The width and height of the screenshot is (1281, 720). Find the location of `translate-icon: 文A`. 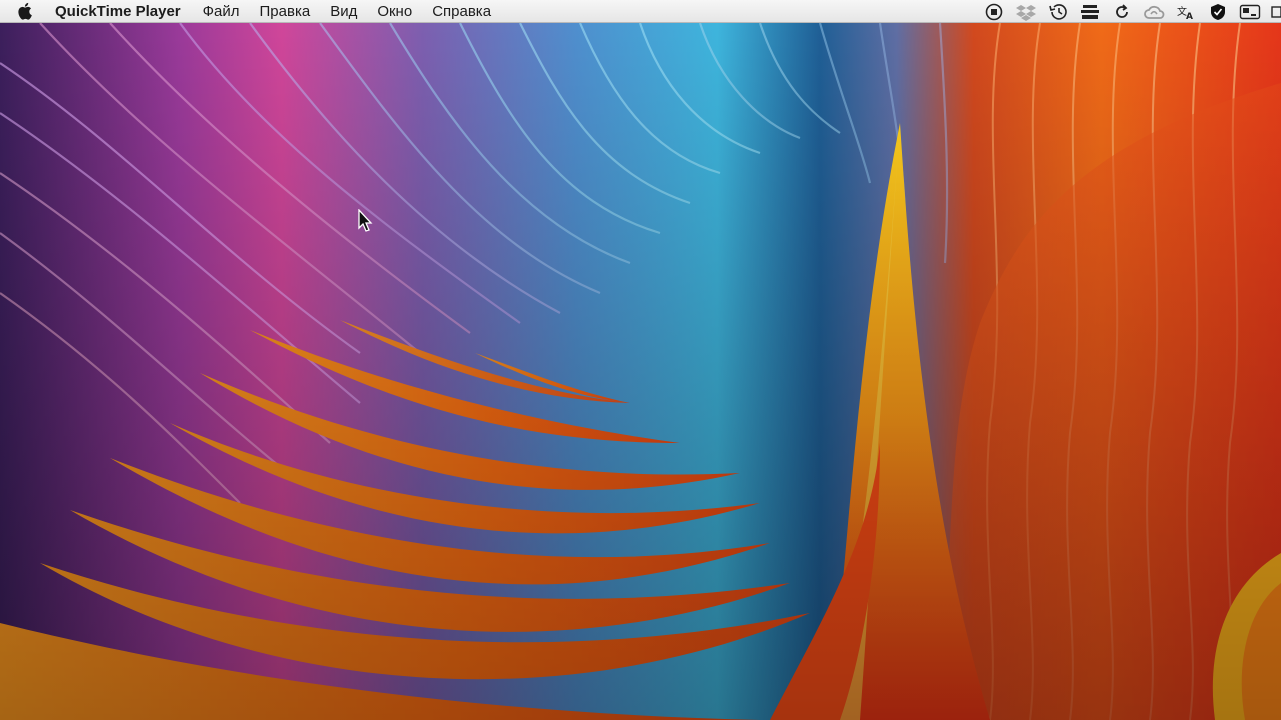

translate-icon: 文A is located at coordinates (1186, 12).